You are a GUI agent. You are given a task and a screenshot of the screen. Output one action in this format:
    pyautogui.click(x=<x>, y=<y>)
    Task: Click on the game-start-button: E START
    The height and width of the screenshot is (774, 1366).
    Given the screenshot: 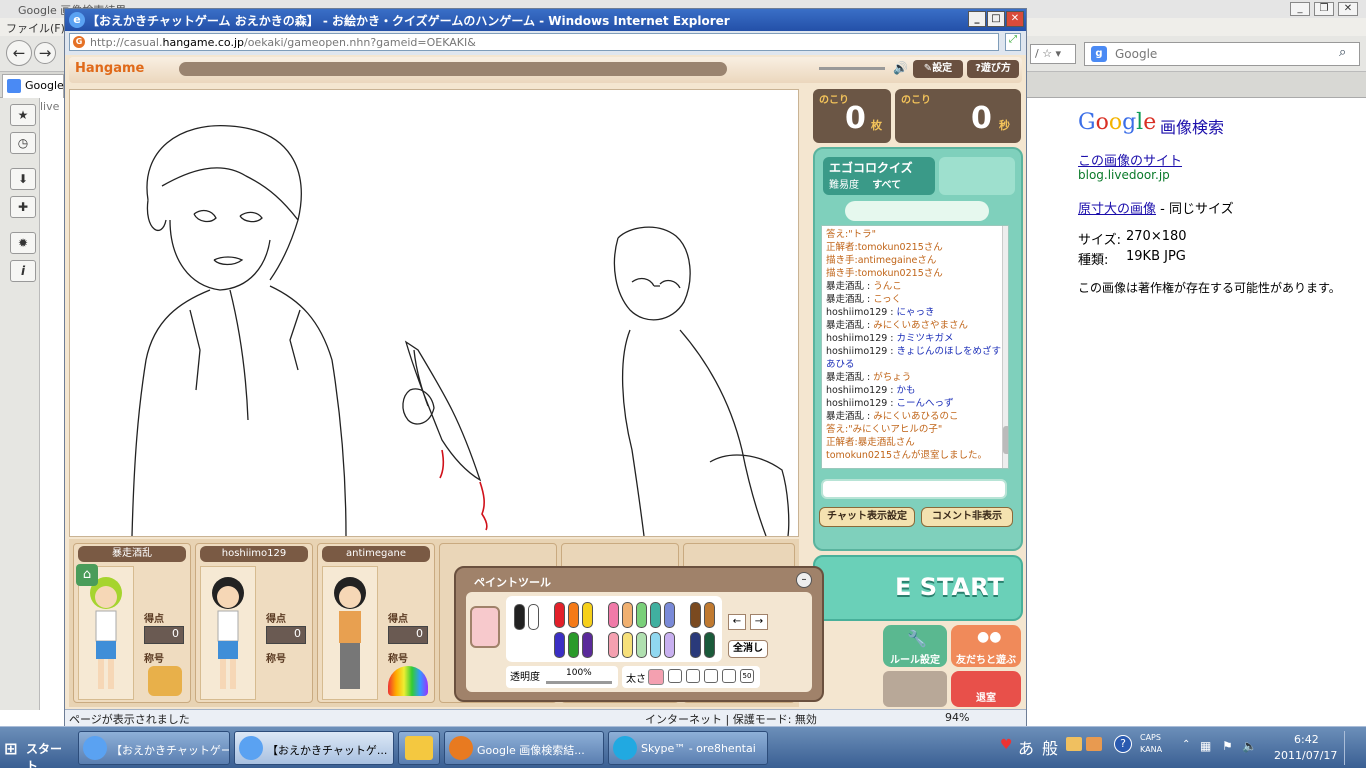 What is the action you would take?
    pyautogui.click(x=918, y=588)
    